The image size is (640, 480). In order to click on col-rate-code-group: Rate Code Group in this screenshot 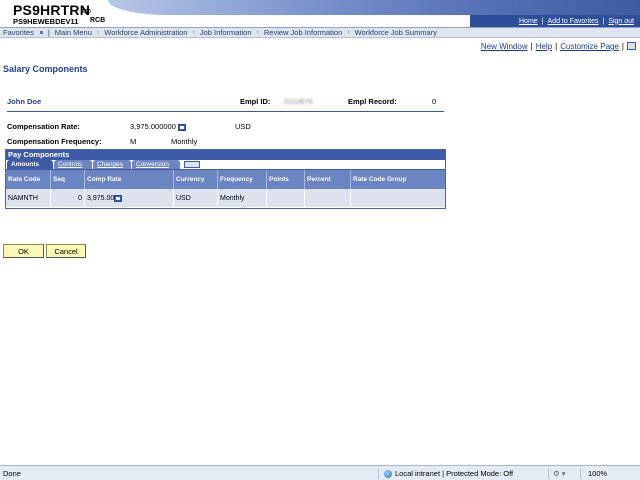, I will do `click(380, 179)`.